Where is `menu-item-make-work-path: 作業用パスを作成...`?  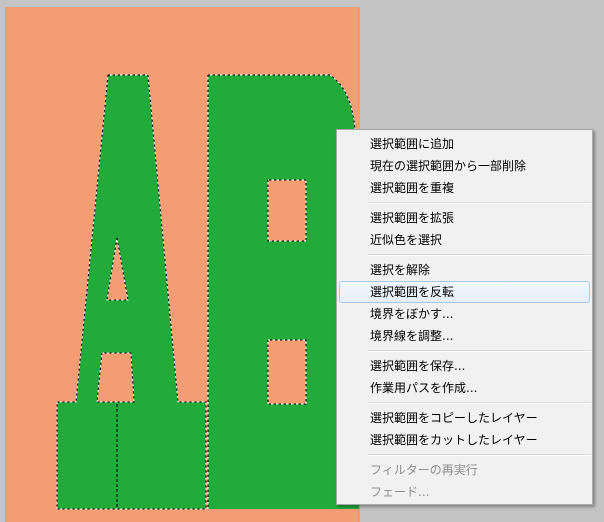
menu-item-make-work-path: 作業用パスを作成... is located at coordinates (464, 388).